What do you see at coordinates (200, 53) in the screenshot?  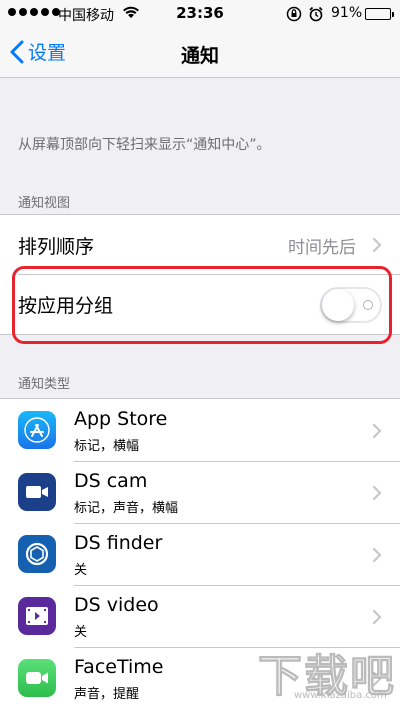 I see `navigation-bar: 设置 通知` at bounding box center [200, 53].